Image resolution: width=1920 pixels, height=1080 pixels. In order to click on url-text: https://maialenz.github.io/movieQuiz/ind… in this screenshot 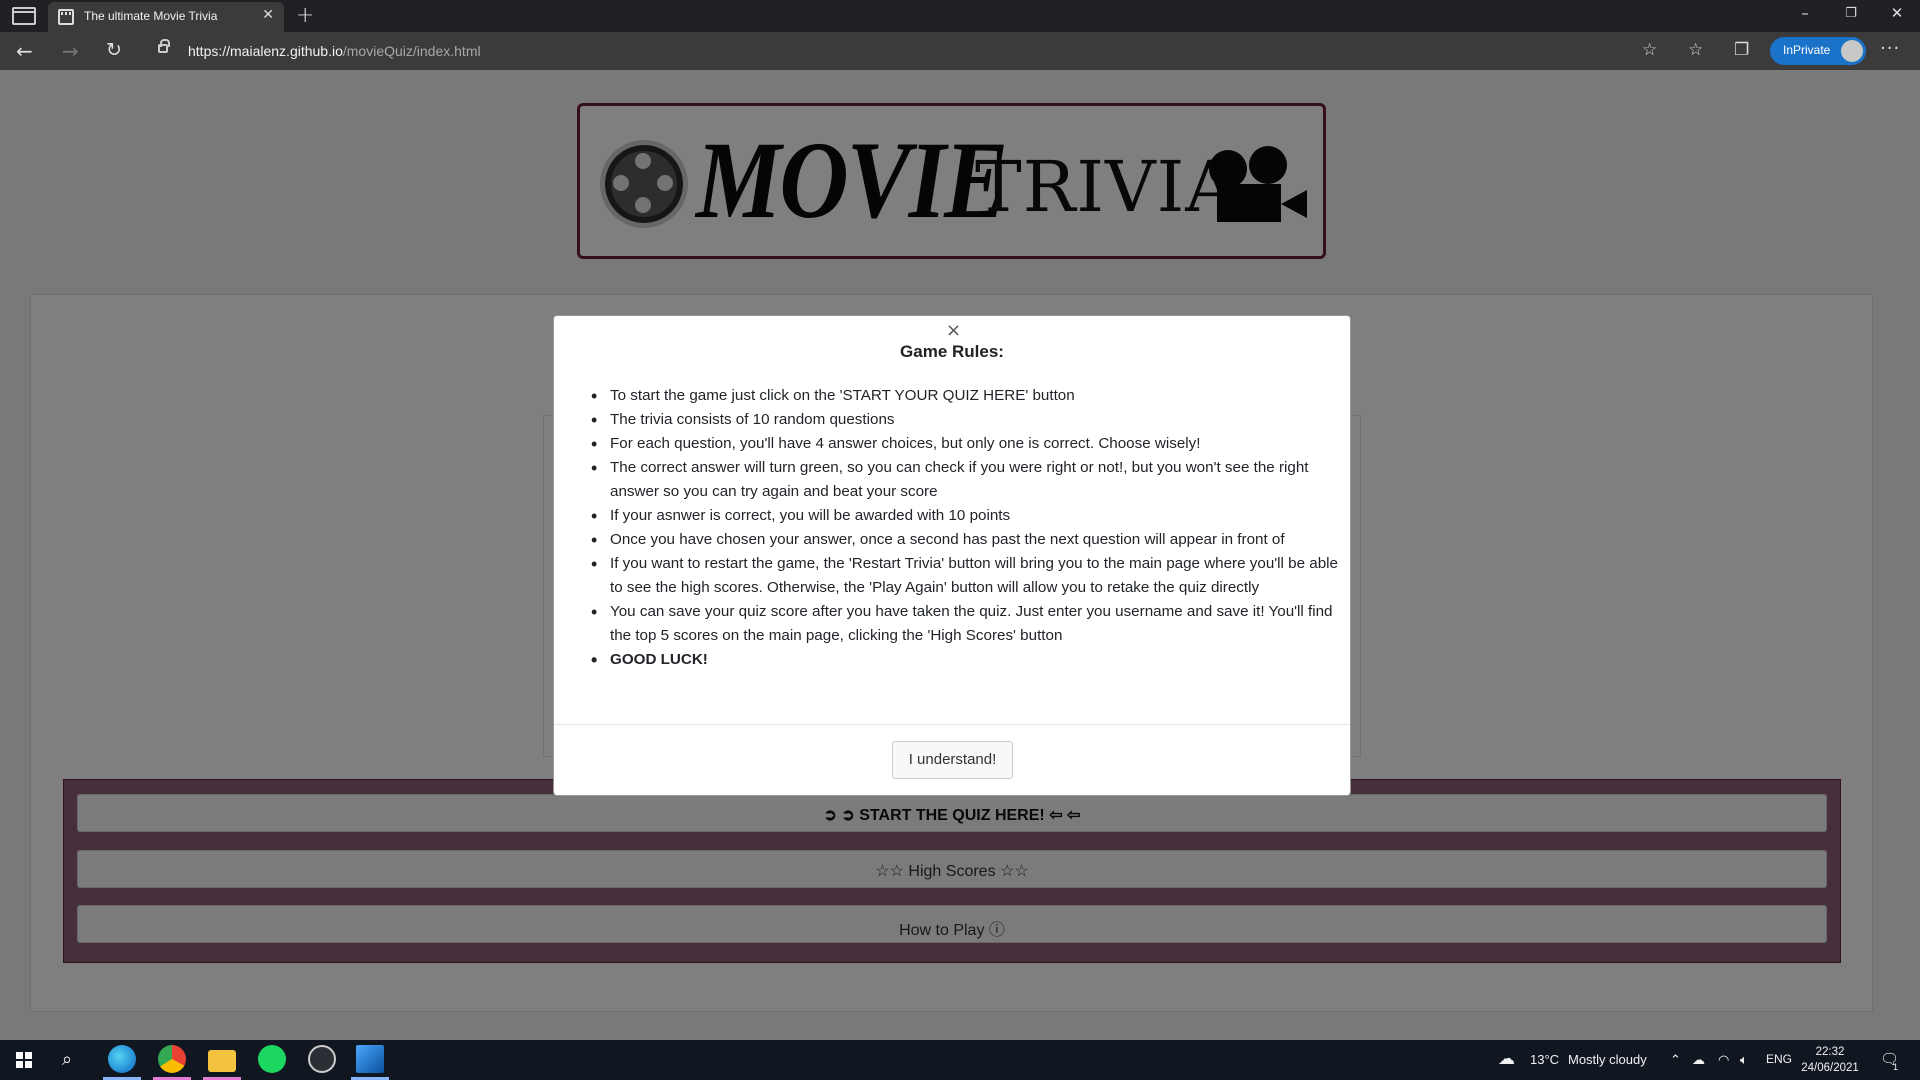, I will do `click(334, 51)`.